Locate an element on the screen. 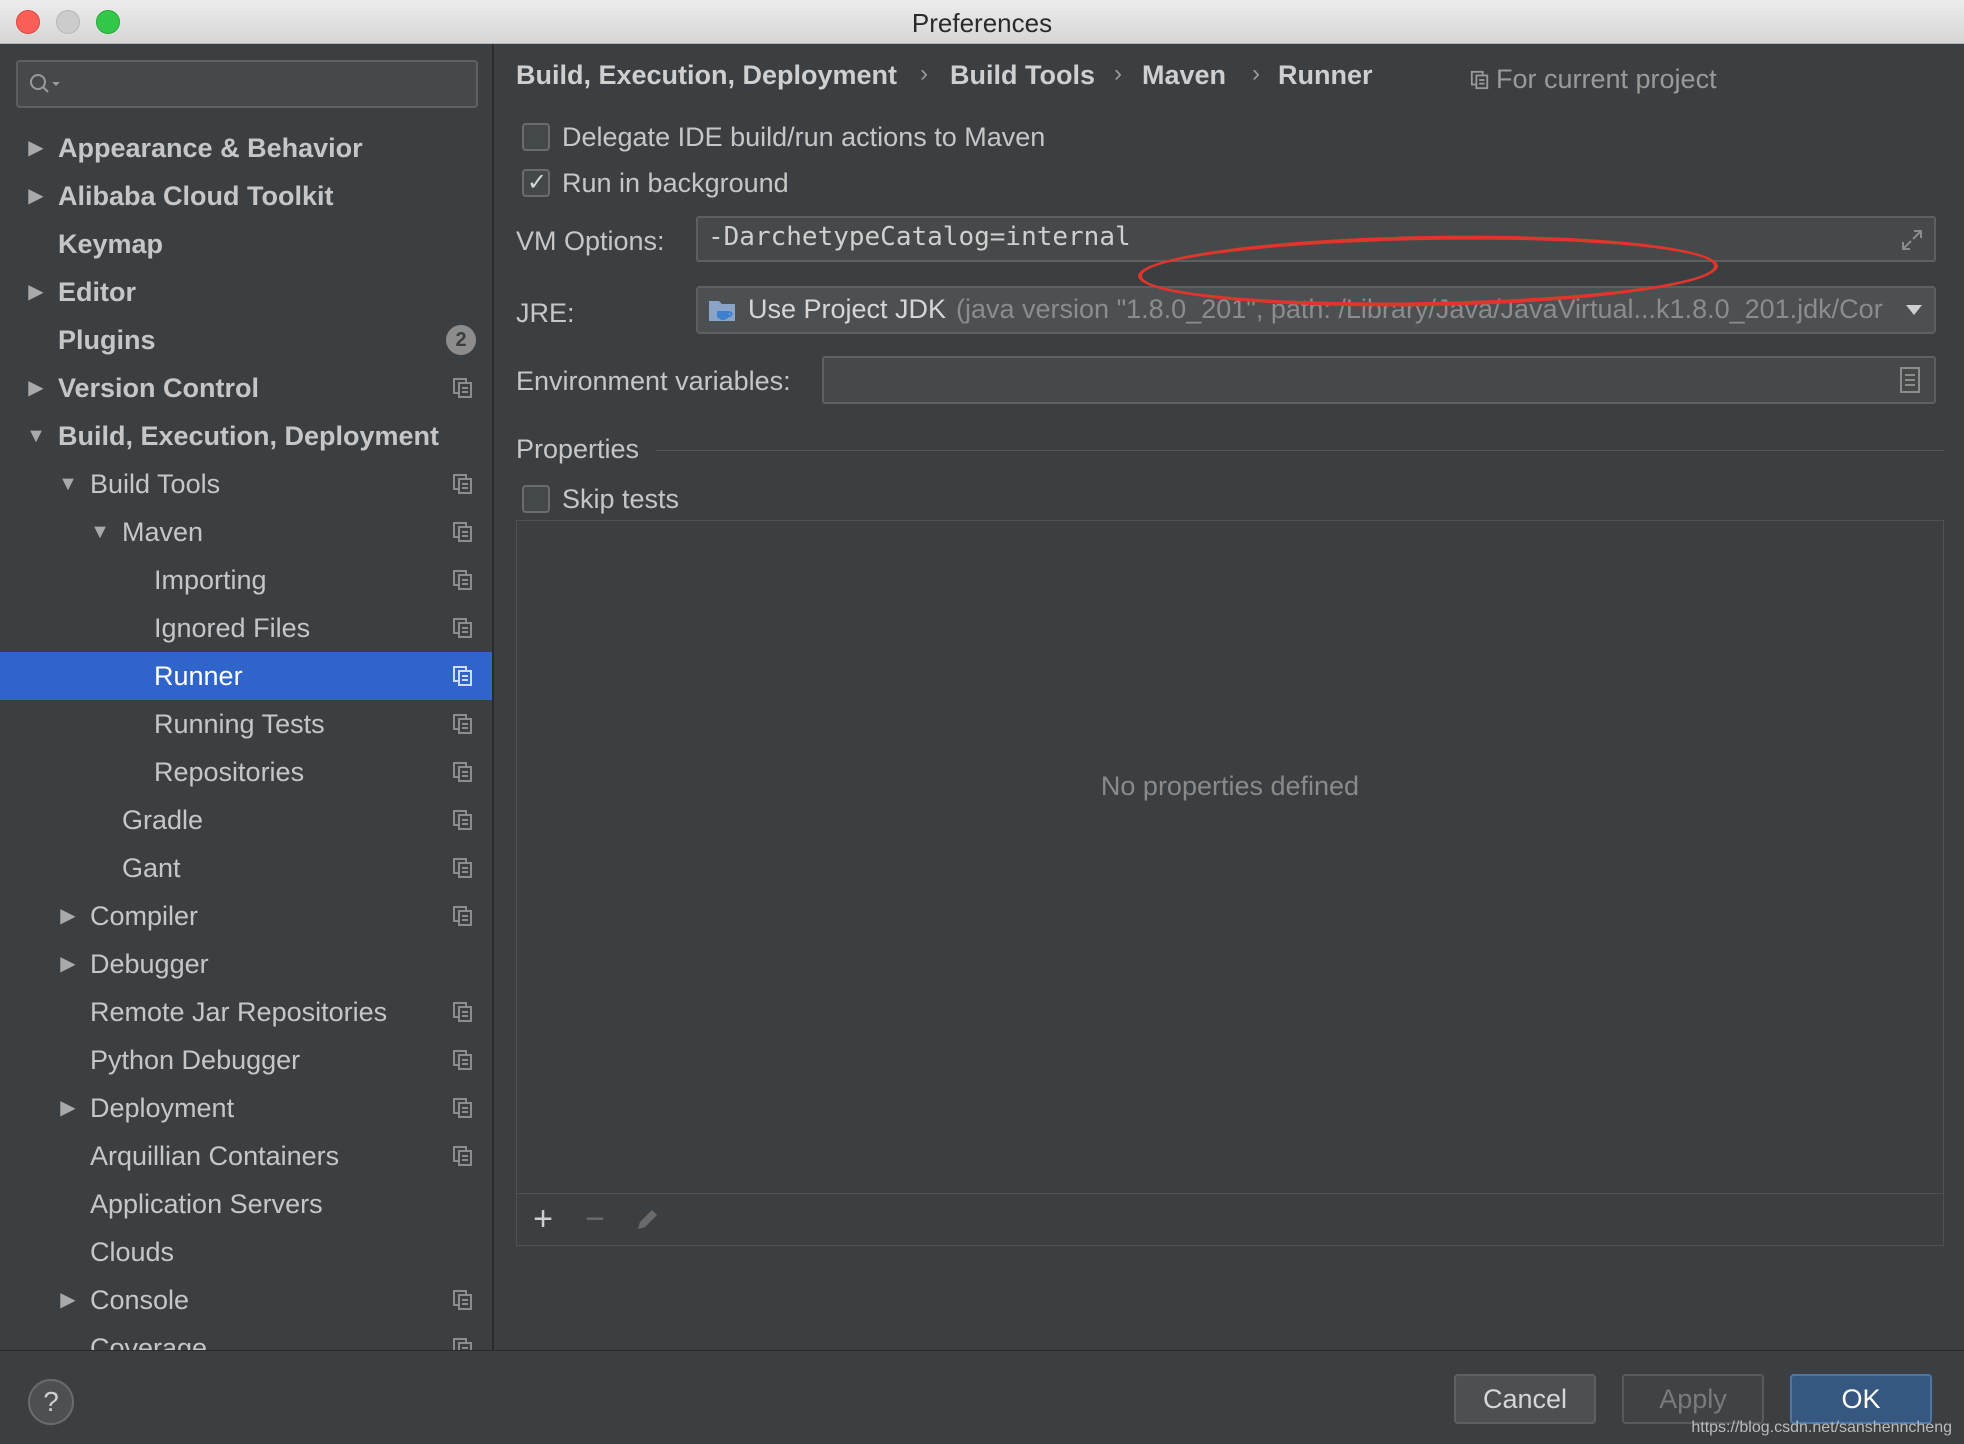 This screenshot has width=1964, height=1444. vm-options-label: VM Options: is located at coordinates (590, 241).